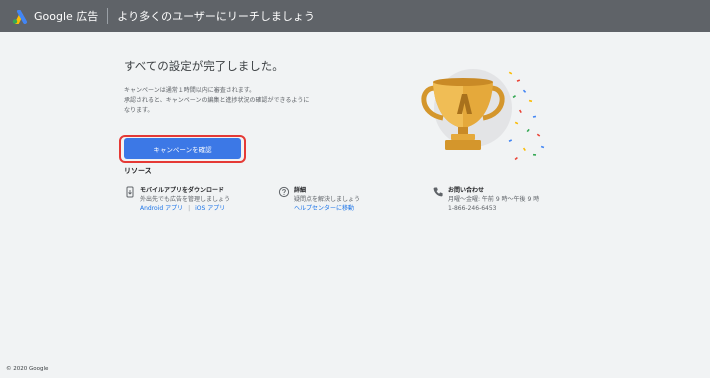 Image resolution: width=710 pixels, height=378 pixels. Describe the element at coordinates (477, 116) in the screenshot. I see `trophy-illustration` at that location.